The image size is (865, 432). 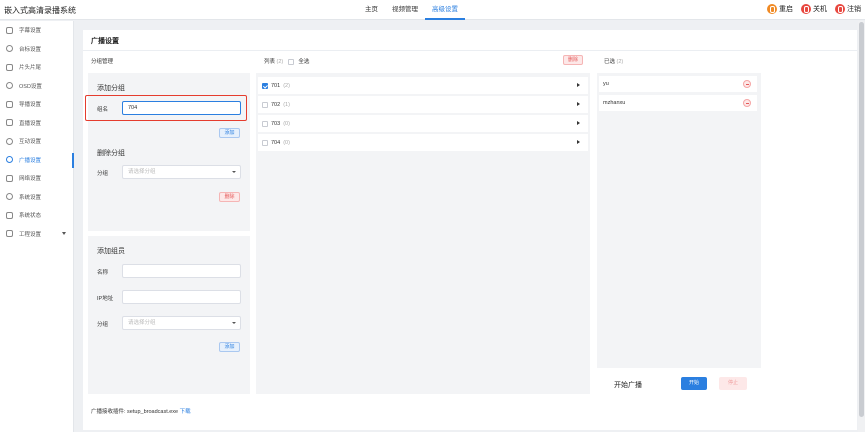 I want to click on divider, so click(x=470, y=50).